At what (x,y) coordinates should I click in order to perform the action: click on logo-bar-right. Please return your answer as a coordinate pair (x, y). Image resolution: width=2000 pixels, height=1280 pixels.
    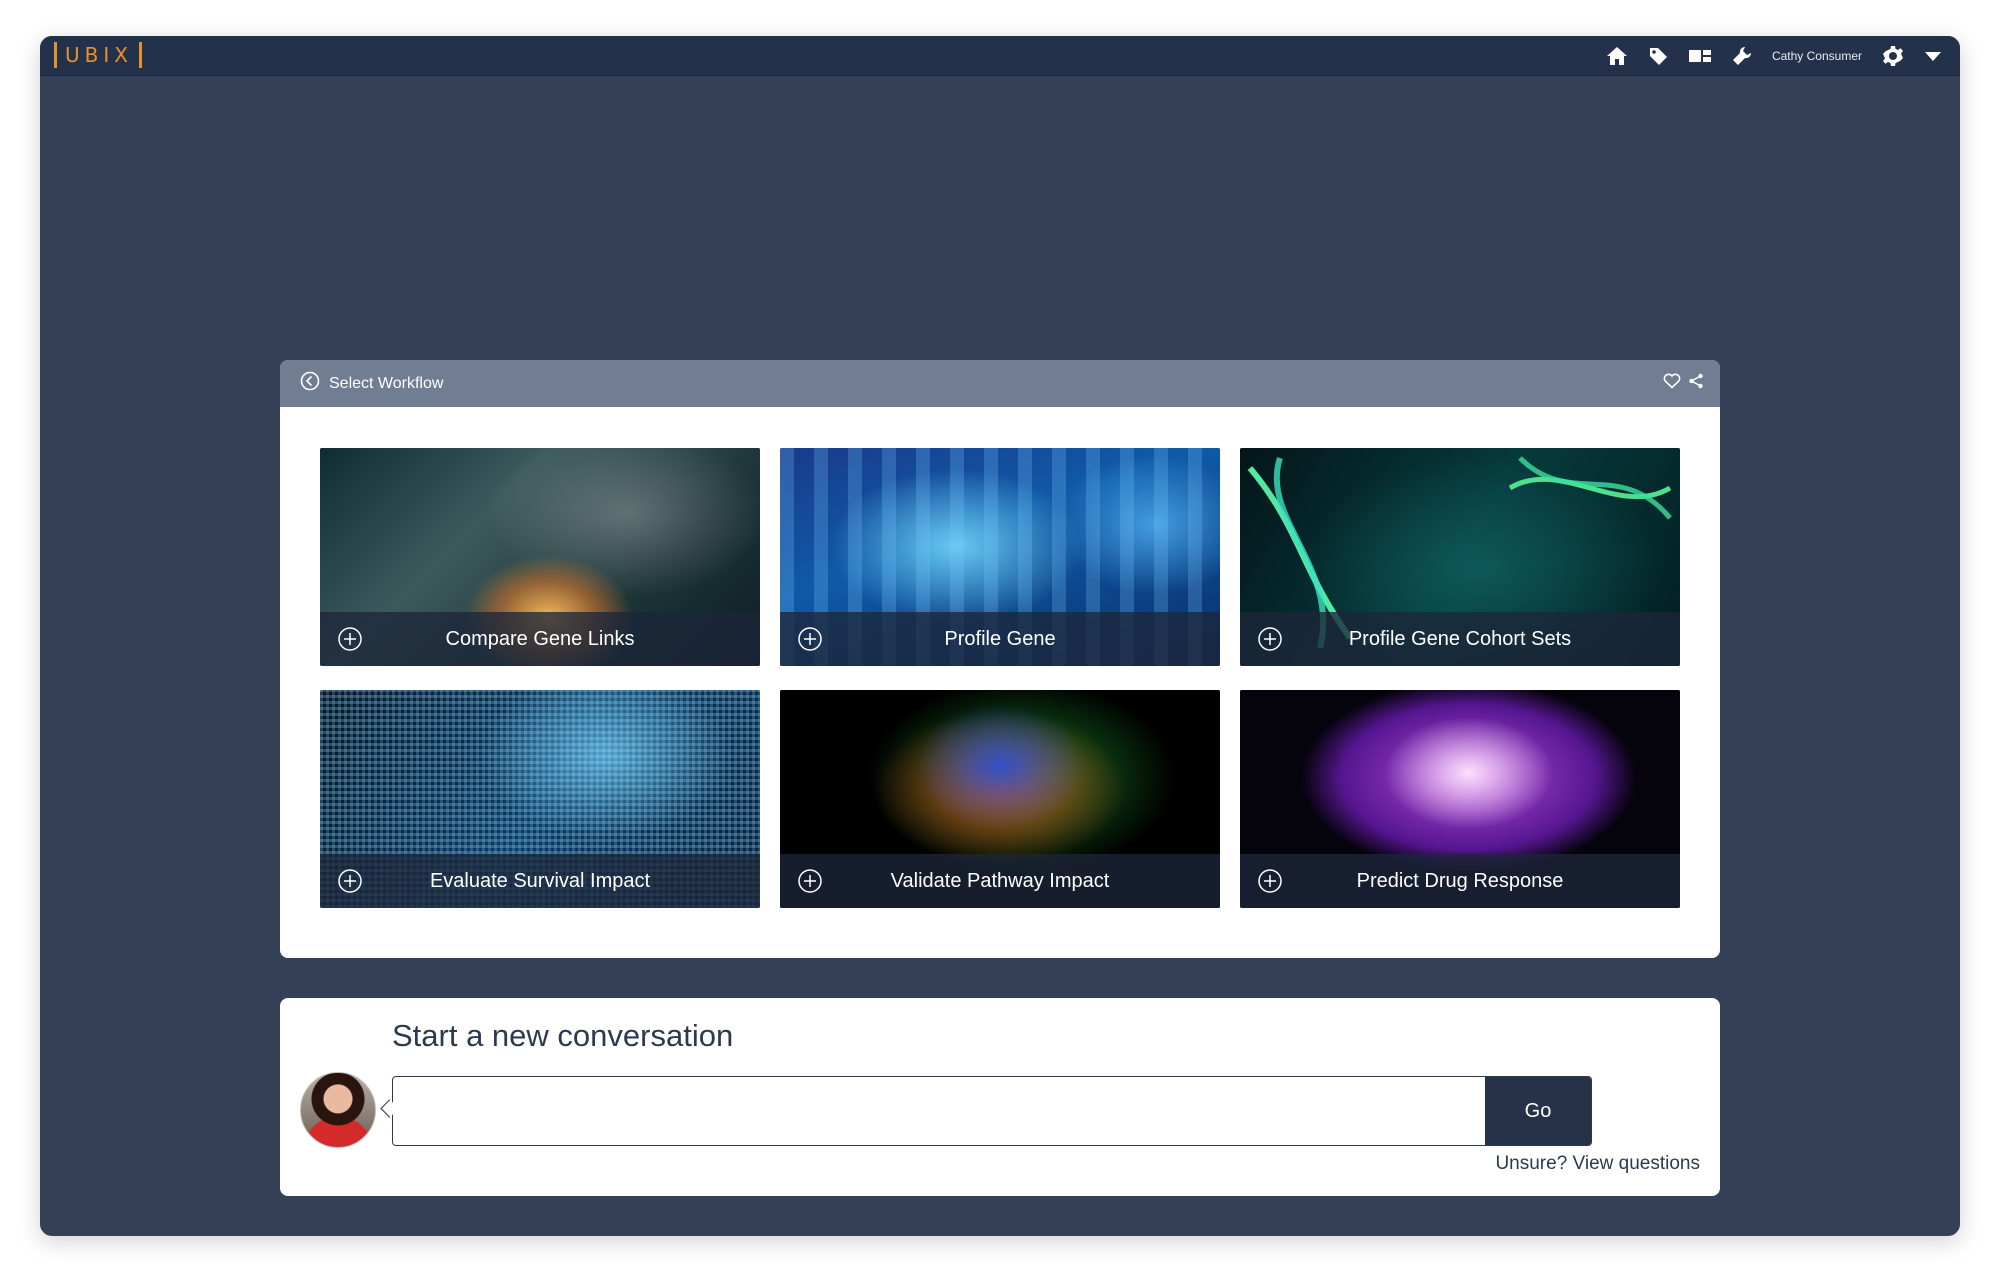
    Looking at the image, I should click on (140, 55).